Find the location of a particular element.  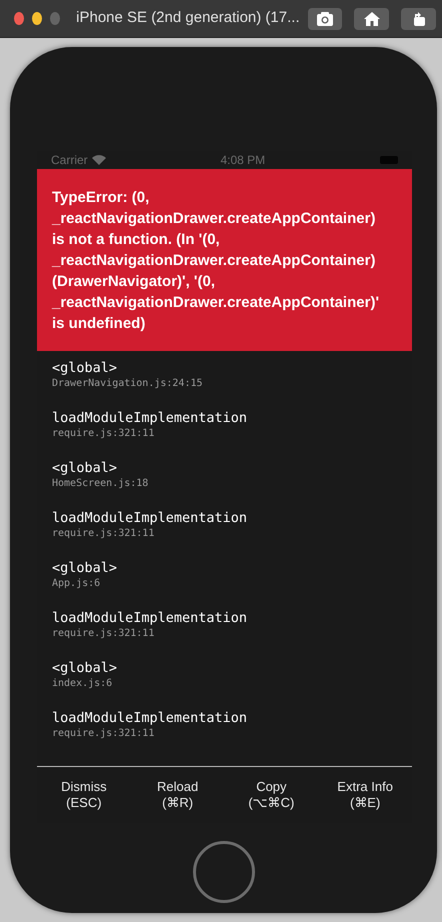

carrier-label: Carrier is located at coordinates (69, 160).